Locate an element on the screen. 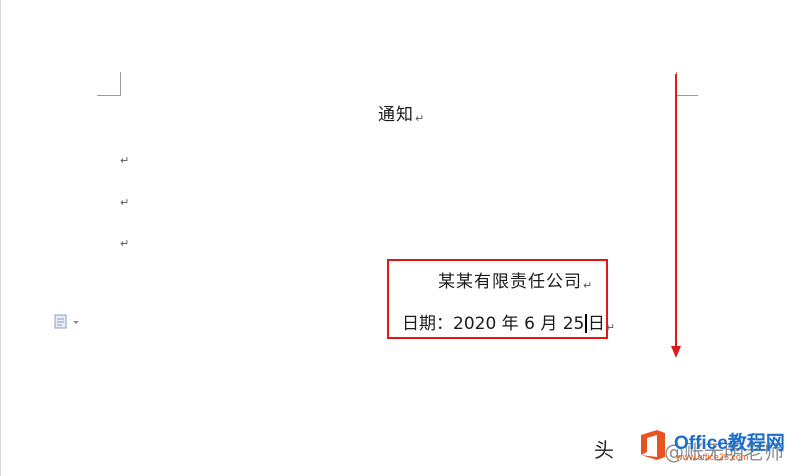 This screenshot has width=795, height=476. date-day-unit: 日 is located at coordinates (596, 324).